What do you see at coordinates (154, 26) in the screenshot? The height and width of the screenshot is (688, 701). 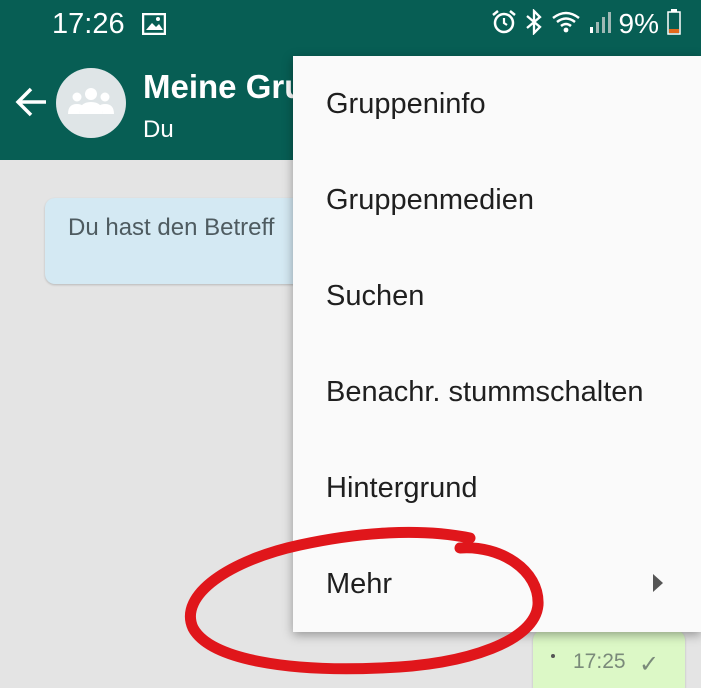 I see `image-icon` at bounding box center [154, 26].